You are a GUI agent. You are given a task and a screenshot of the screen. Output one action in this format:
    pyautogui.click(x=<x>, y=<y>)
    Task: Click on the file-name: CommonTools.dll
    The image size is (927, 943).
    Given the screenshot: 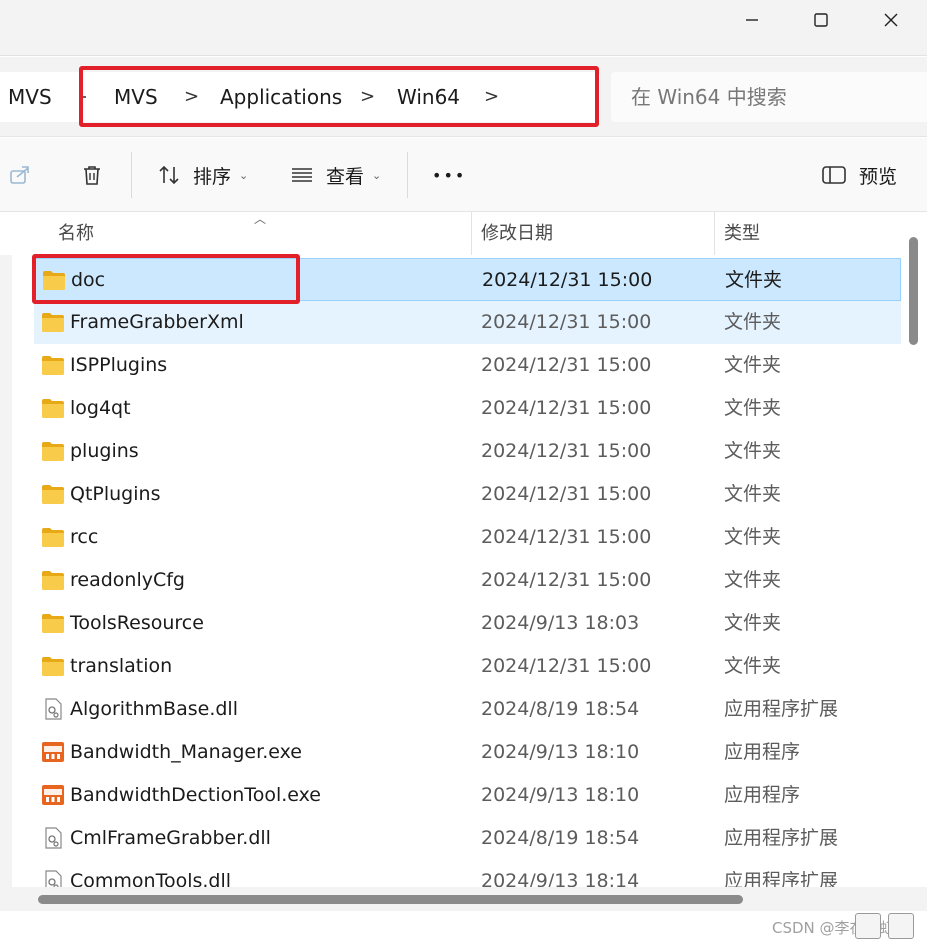 What is the action you would take?
    pyautogui.click(x=150, y=874)
    